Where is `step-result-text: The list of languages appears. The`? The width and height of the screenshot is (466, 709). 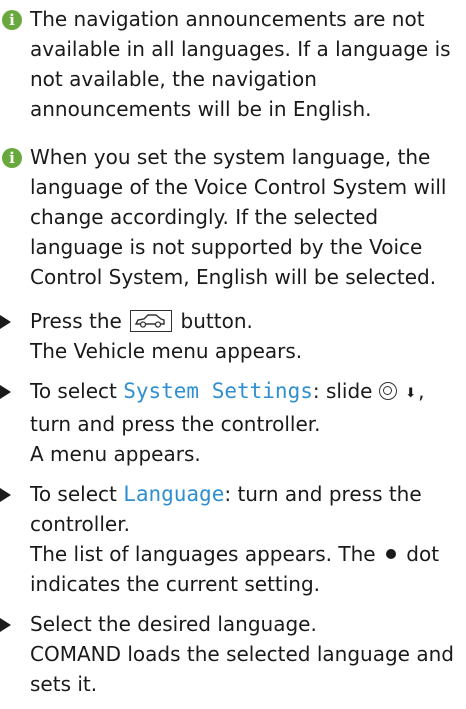 step-result-text: The list of languages appears. The is located at coordinates (203, 554).